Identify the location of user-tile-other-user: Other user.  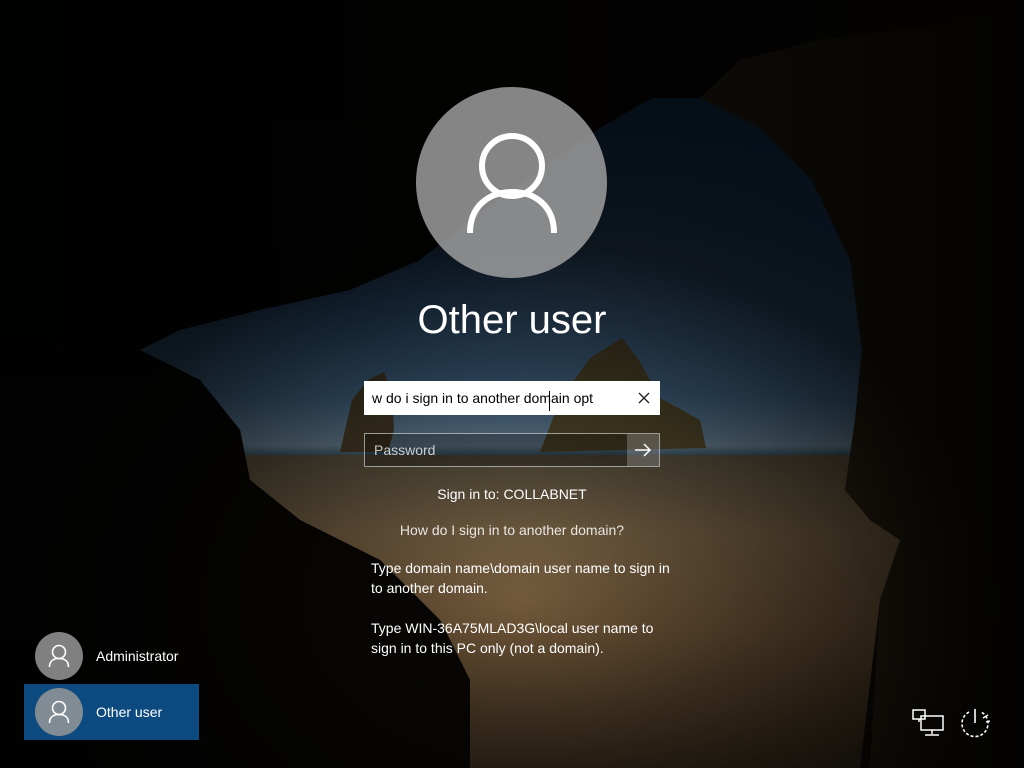
(111, 712).